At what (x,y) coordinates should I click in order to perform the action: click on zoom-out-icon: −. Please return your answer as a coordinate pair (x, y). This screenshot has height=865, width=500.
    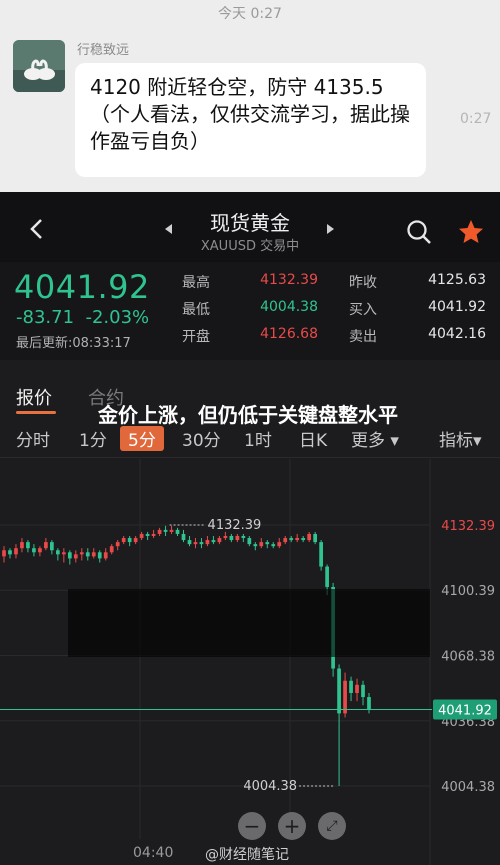
    Looking at the image, I should click on (252, 826).